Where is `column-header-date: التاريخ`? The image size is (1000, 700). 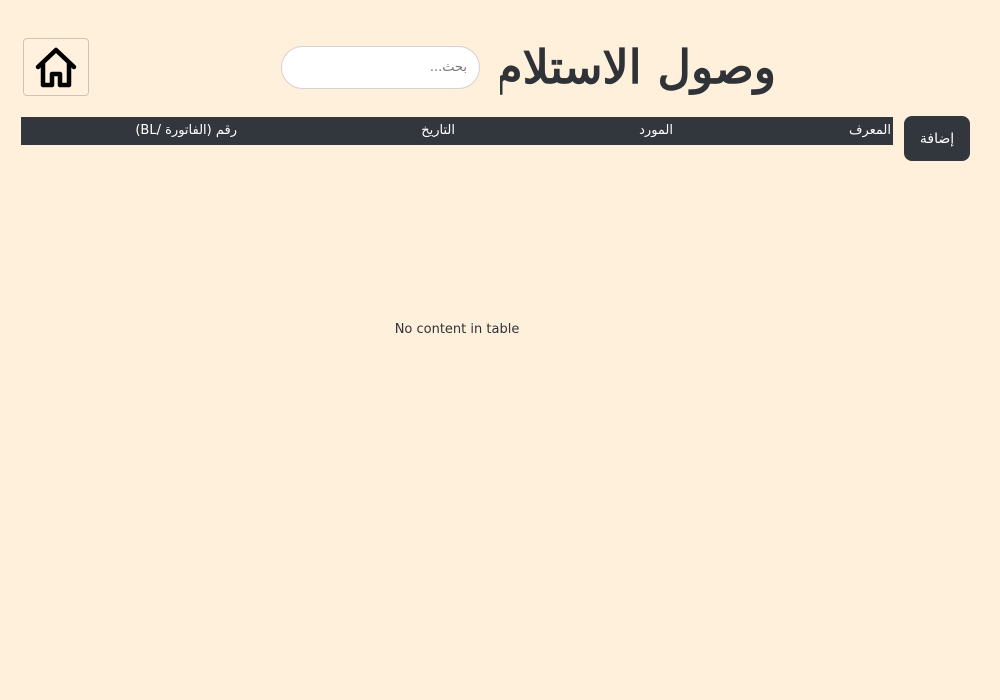 column-header-date: التاريخ is located at coordinates (438, 131).